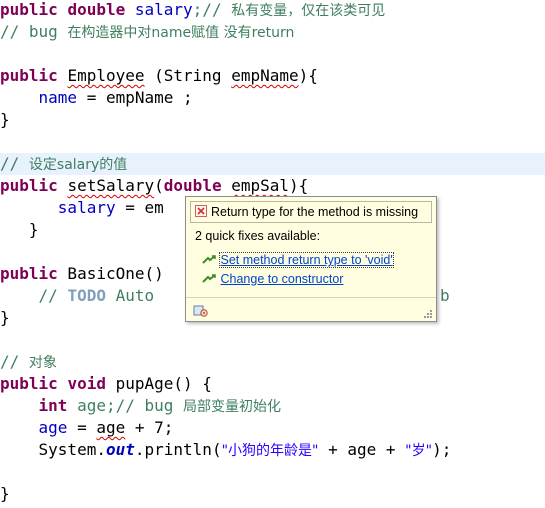 This screenshot has height=508, width=545. I want to click on comment-text: 在构造器中对name赋值 没有return, so click(181, 33).